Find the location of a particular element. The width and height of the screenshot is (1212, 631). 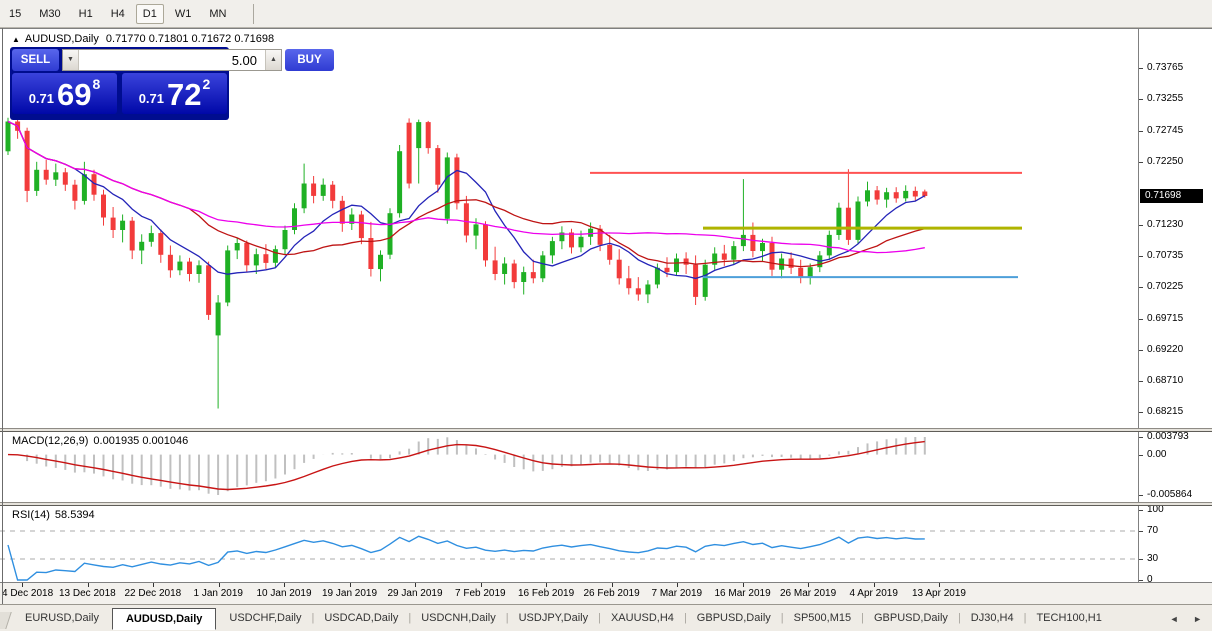

sell-button: SELL is located at coordinates (35, 60).